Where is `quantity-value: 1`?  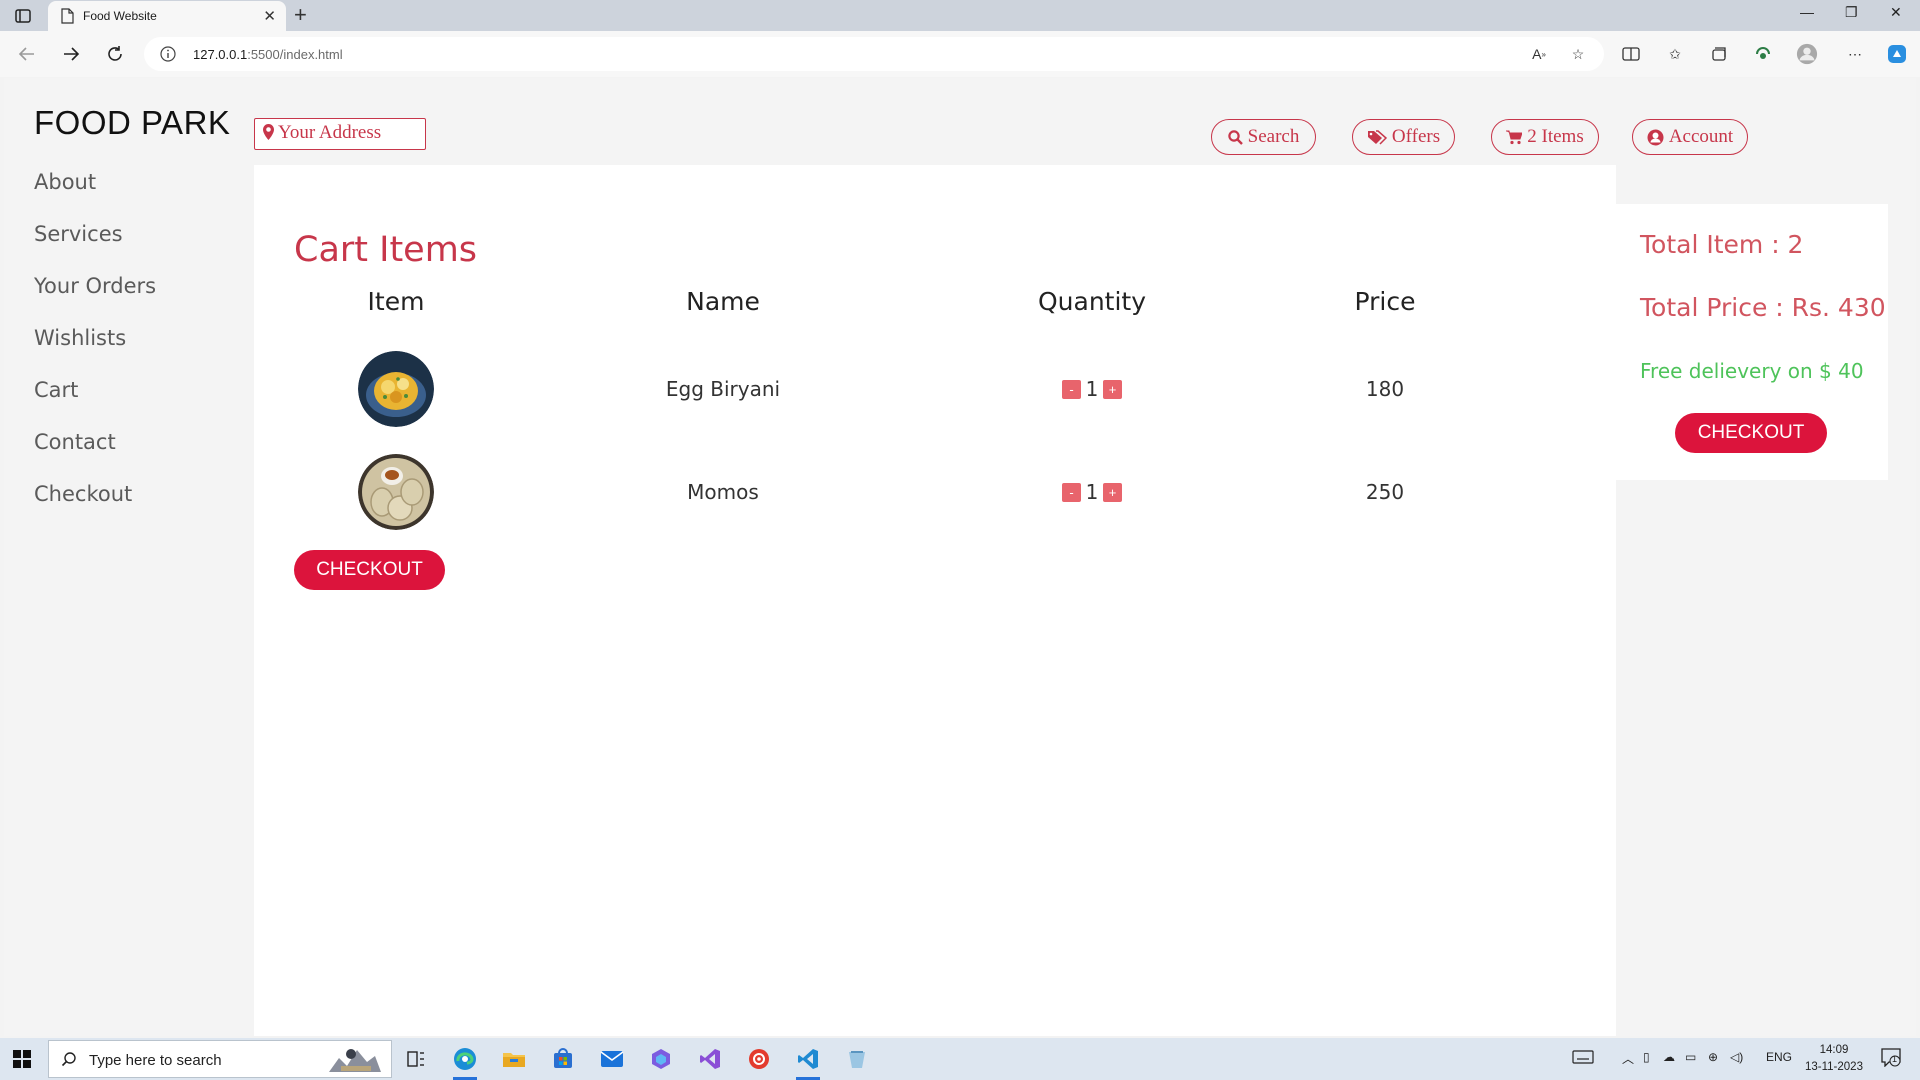 quantity-value: 1 is located at coordinates (1092, 492).